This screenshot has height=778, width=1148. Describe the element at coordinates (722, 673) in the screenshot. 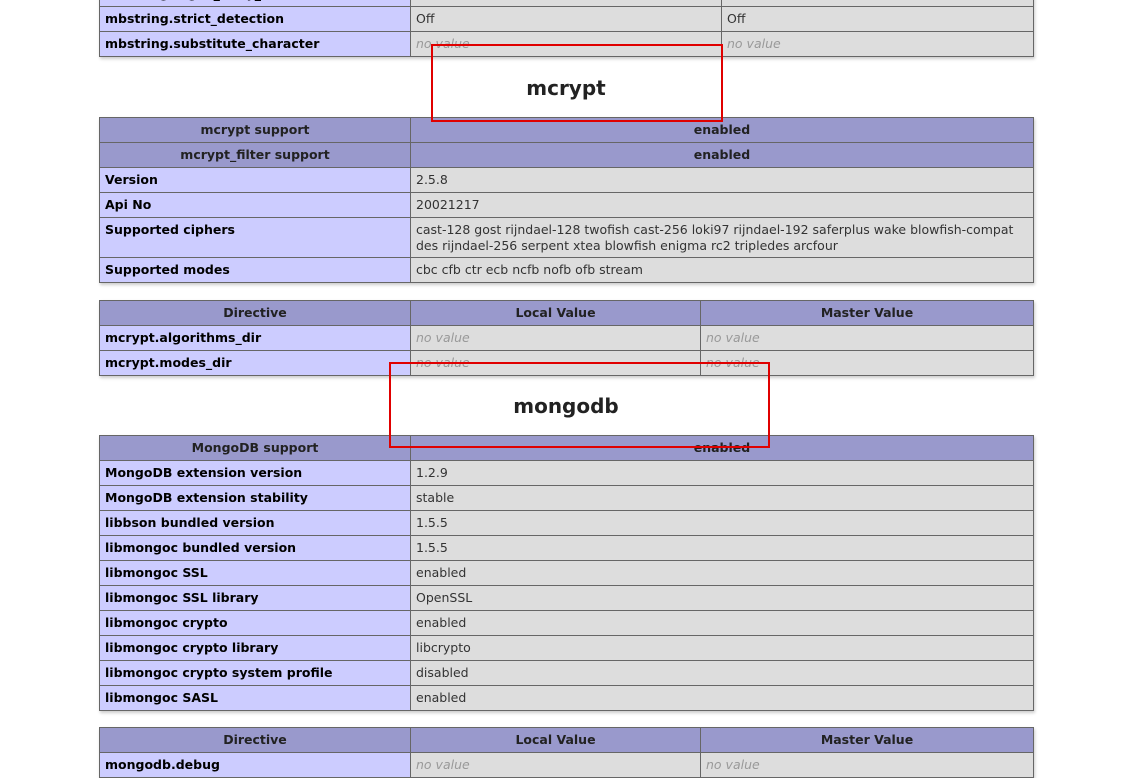

I see `info-value: disabled` at that location.